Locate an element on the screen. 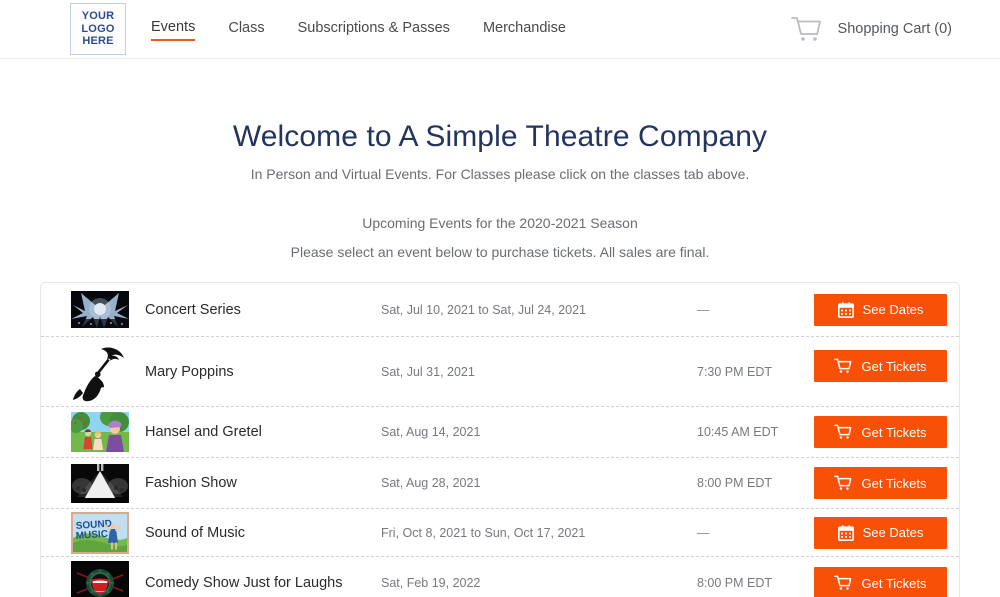 Image resolution: width=1000 pixels, height=597 pixels. logo-line-1: YOUR is located at coordinates (98, 15).